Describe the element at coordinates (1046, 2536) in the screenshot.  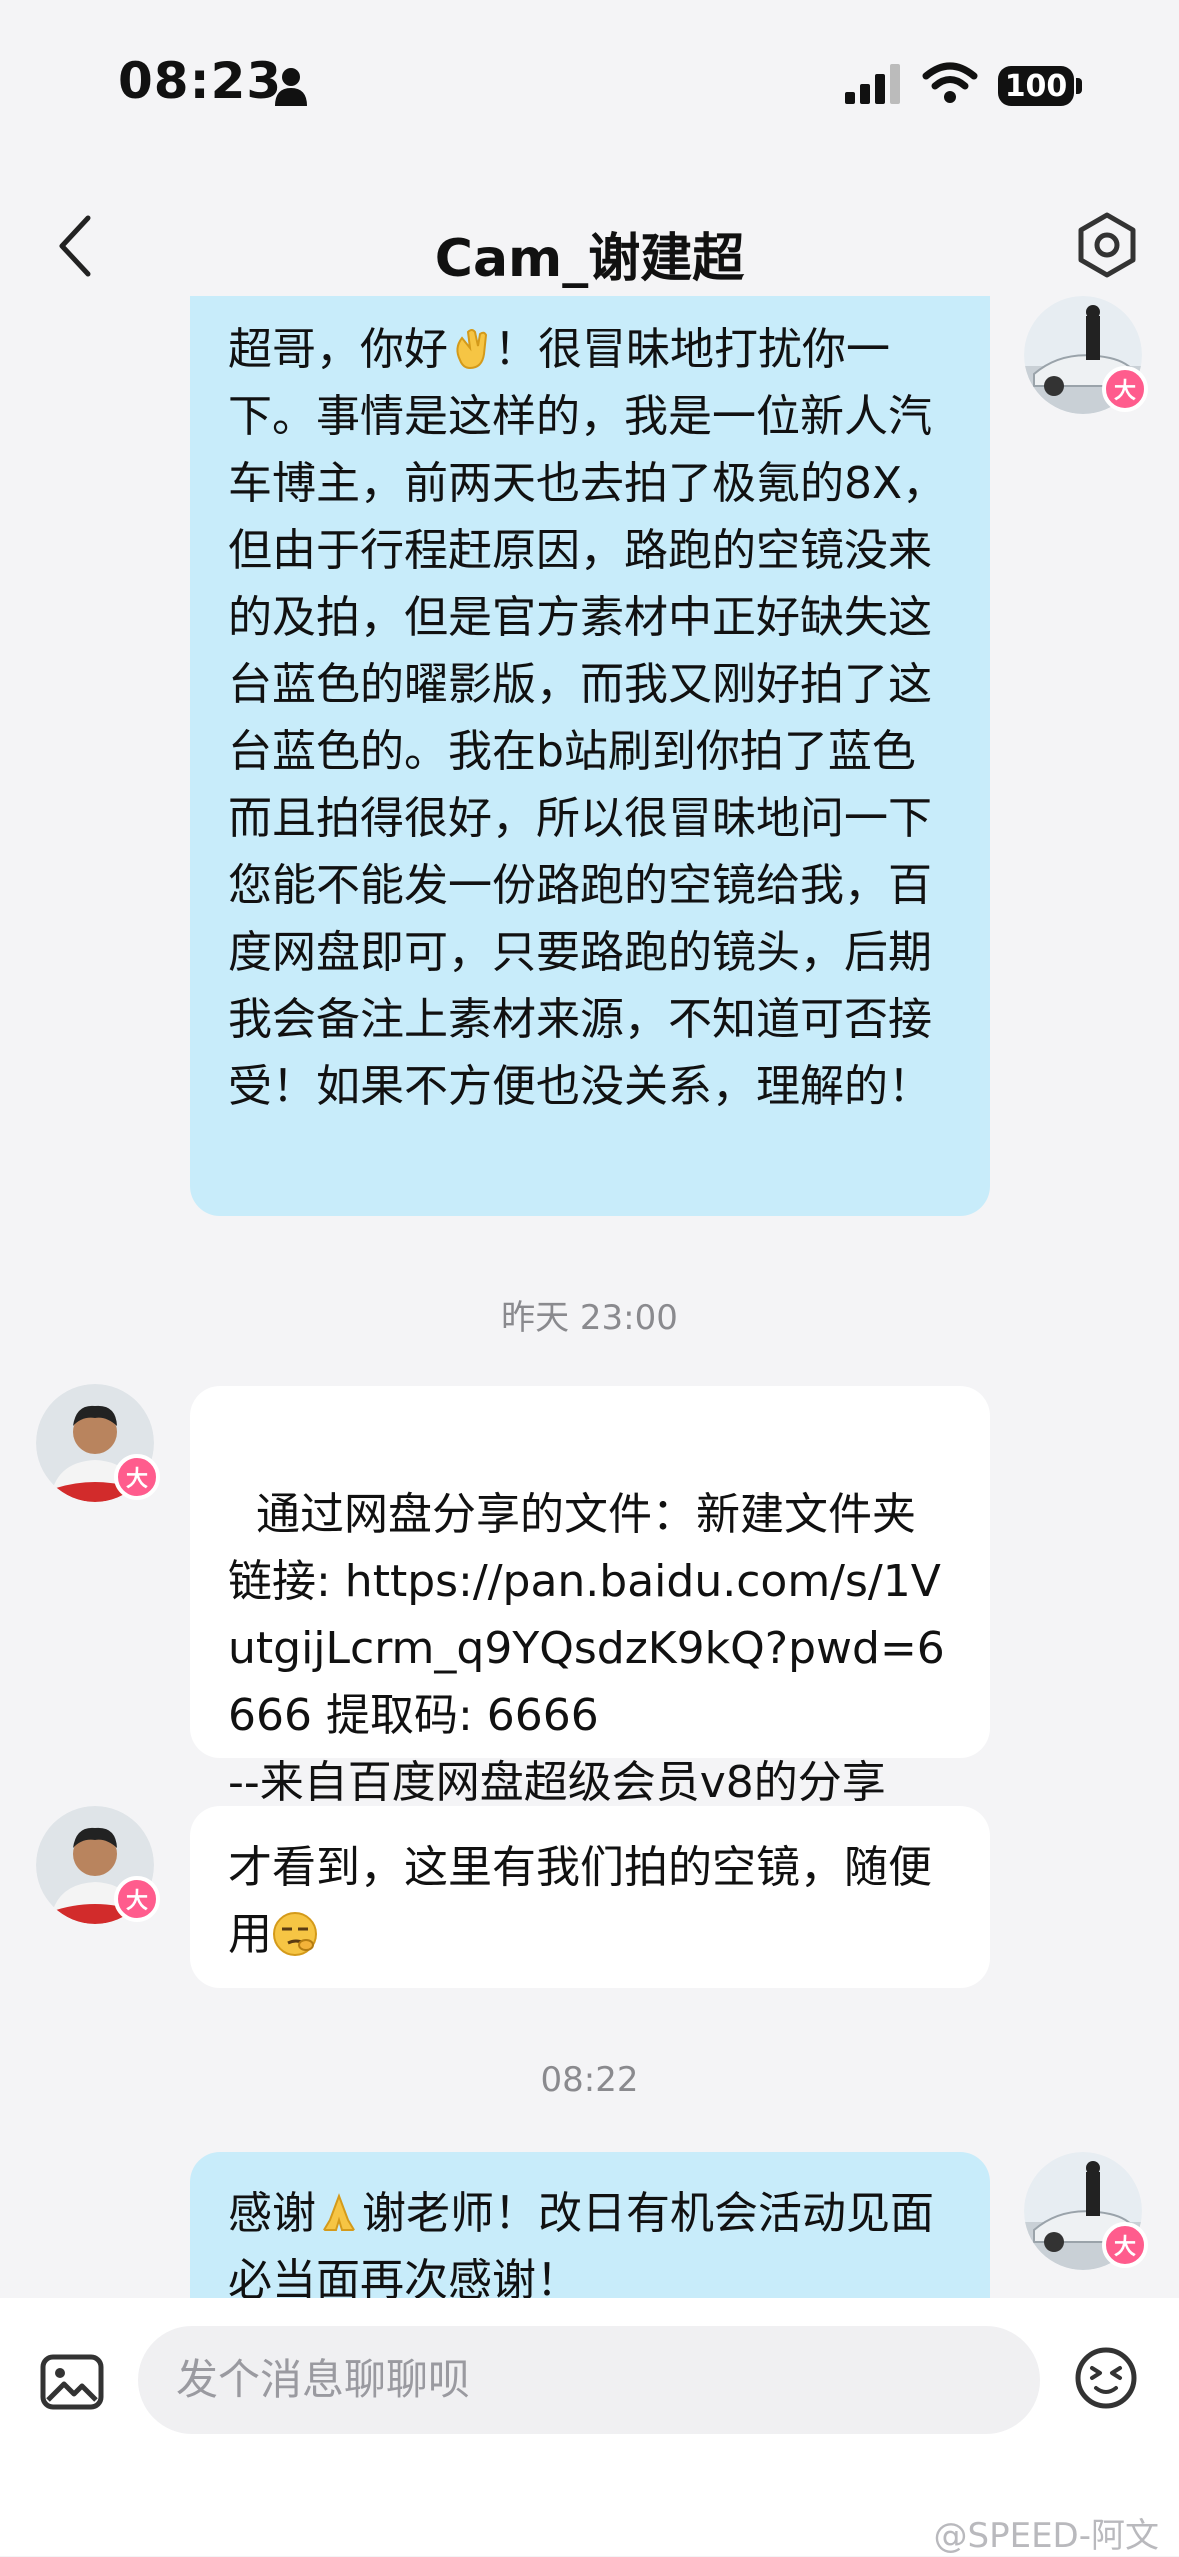
I see `watermark-text: @SPEED-阿文` at that location.